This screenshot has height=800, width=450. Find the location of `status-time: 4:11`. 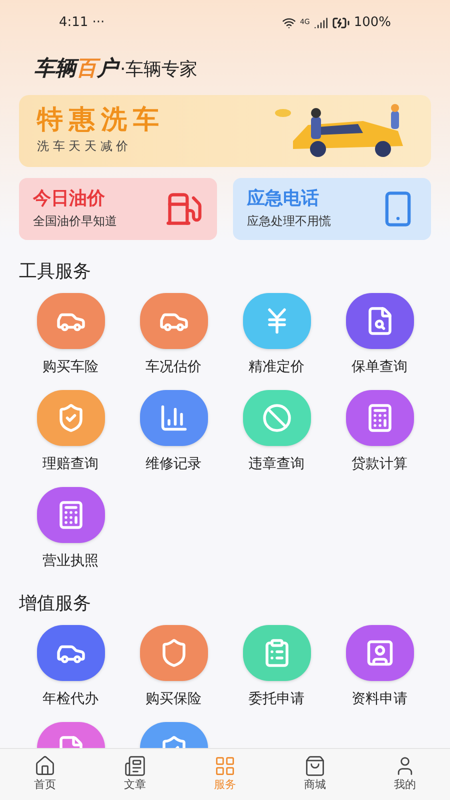

status-time: 4:11 is located at coordinates (73, 23).